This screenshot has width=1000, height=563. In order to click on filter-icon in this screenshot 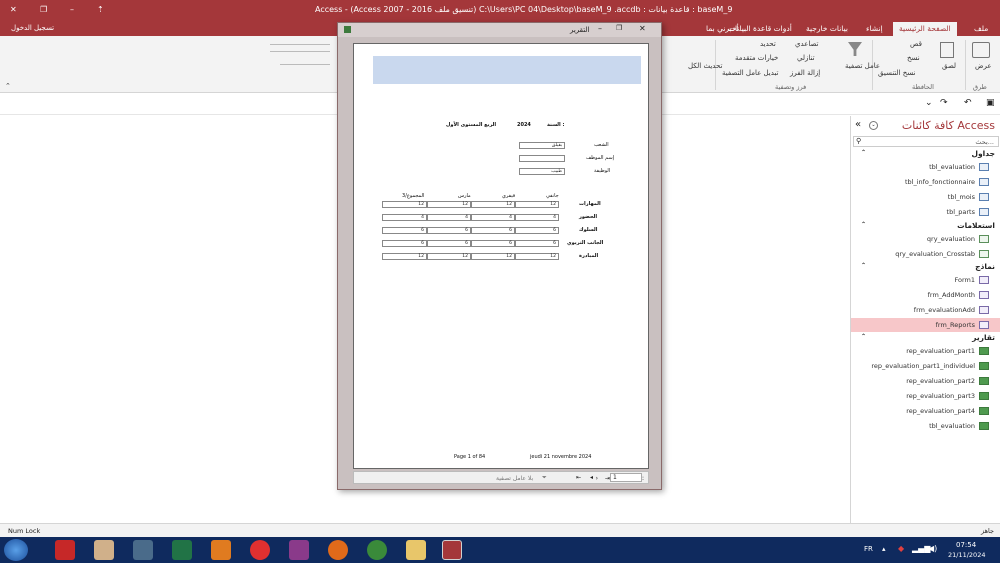, I will do `click(855, 49)`.